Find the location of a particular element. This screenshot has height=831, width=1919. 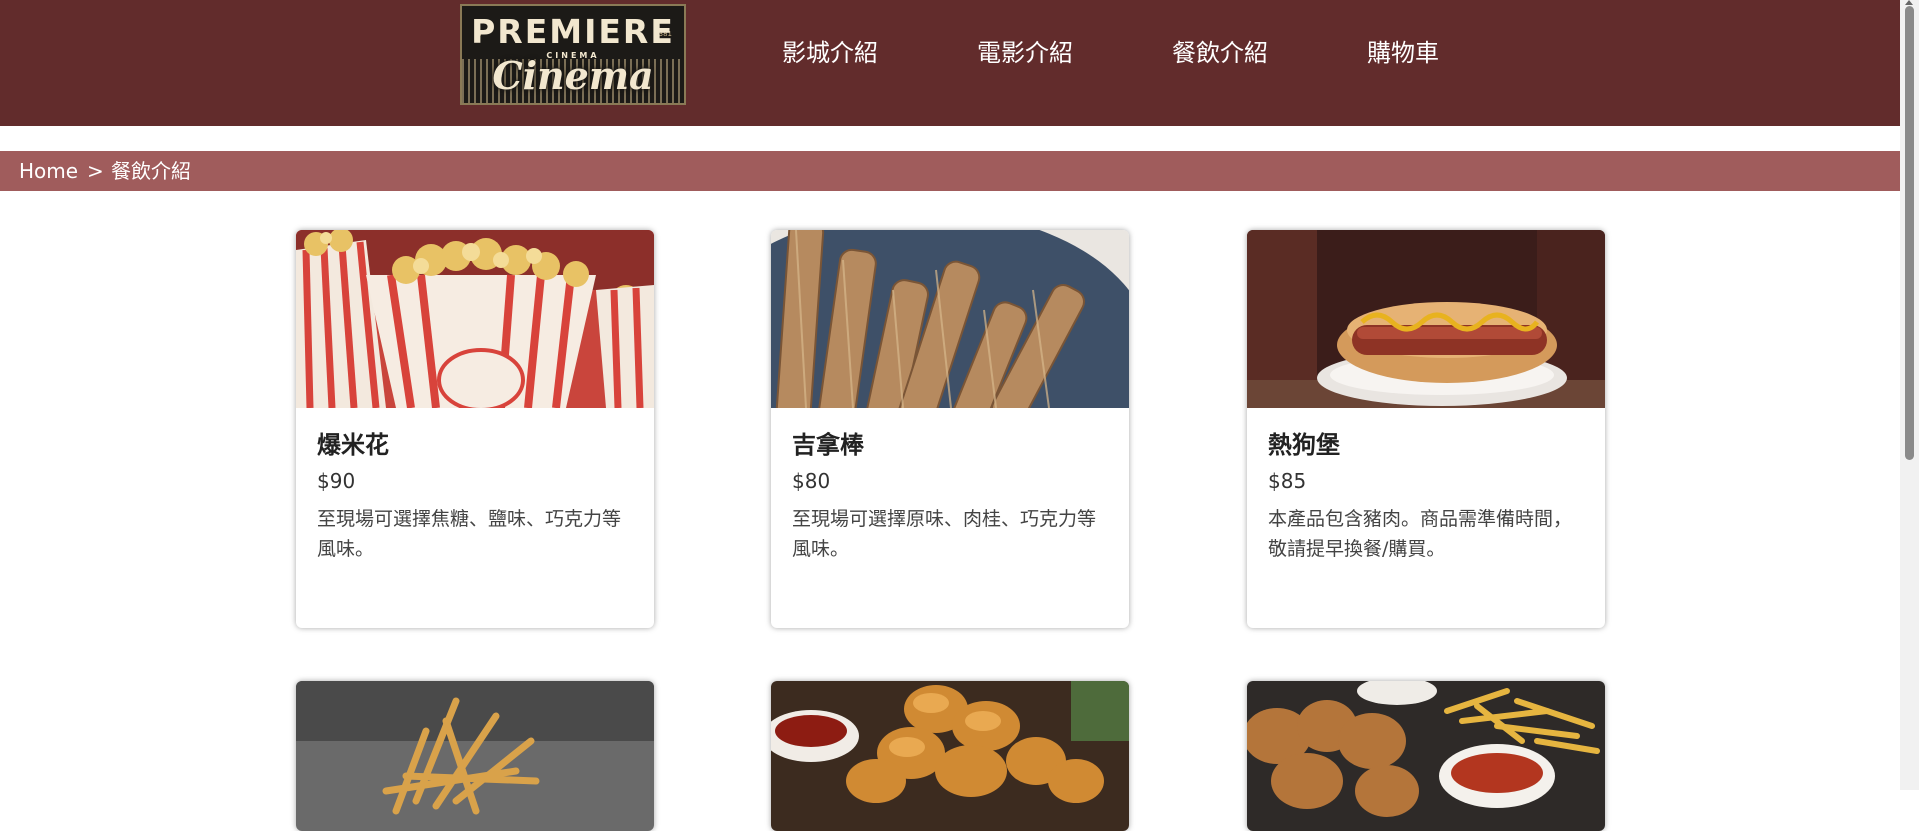

chicken-combo-image is located at coordinates (1426, 756).